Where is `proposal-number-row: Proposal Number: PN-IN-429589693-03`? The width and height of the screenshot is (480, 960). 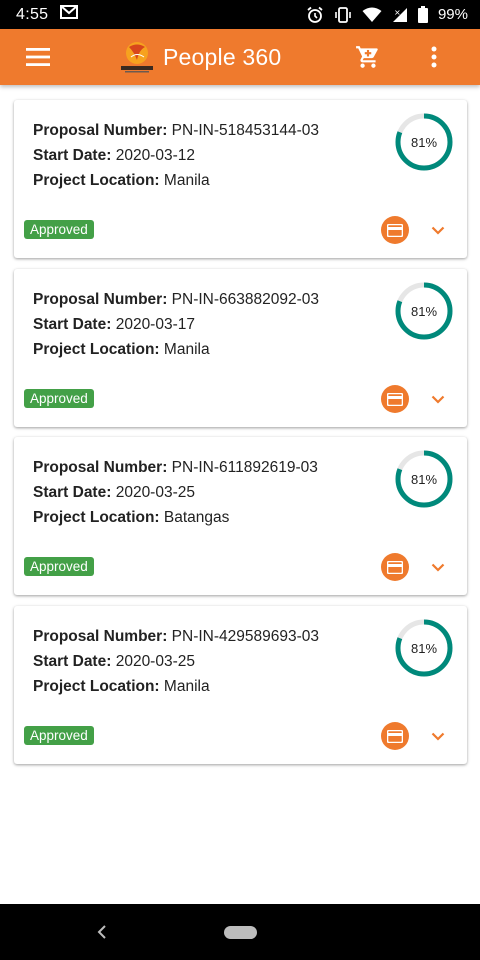 proposal-number-row: Proposal Number: PN-IN-429589693-03 is located at coordinates (176, 637).